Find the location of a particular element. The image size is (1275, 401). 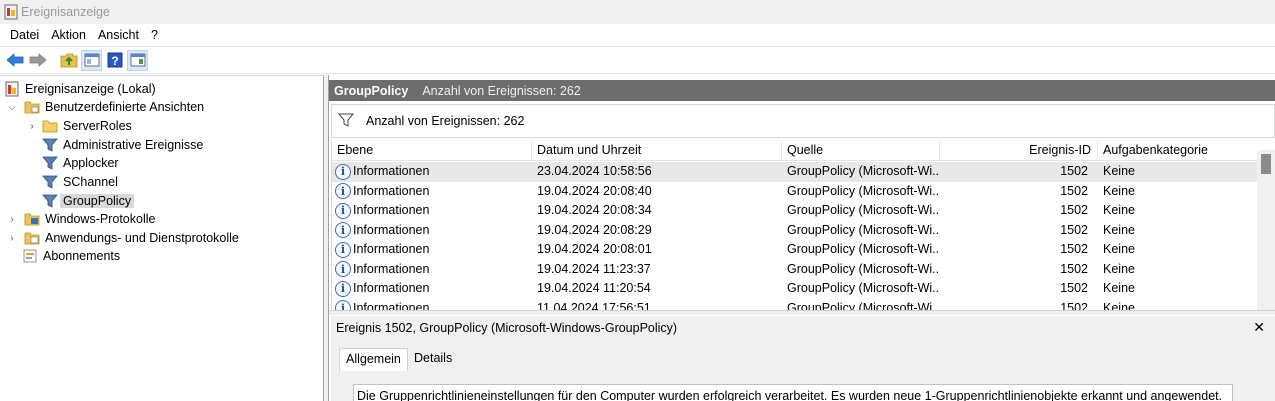

console-tree-icon is located at coordinates (91, 60).